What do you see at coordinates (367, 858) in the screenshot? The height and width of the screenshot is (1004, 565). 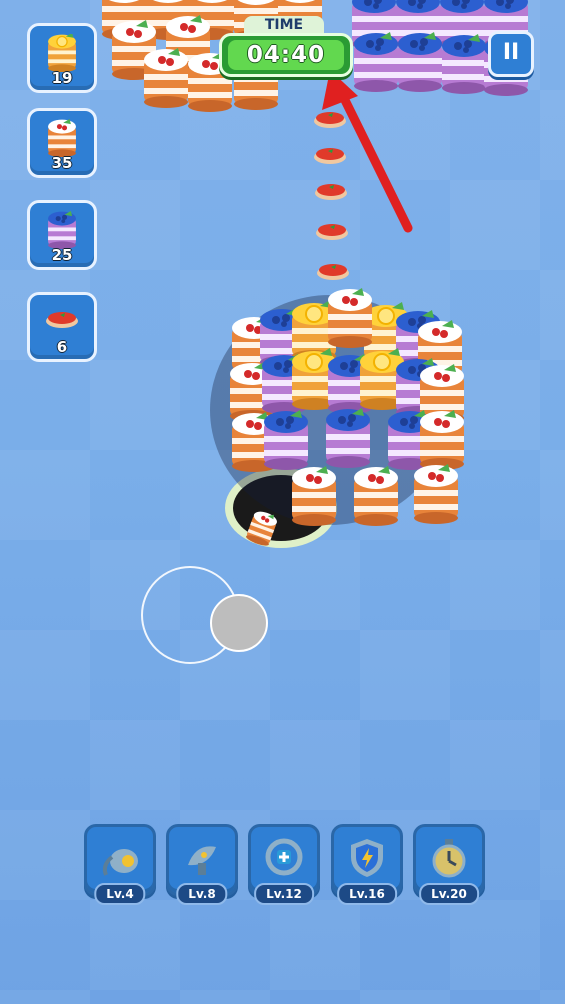 I see `shield-lightning-icon` at bounding box center [367, 858].